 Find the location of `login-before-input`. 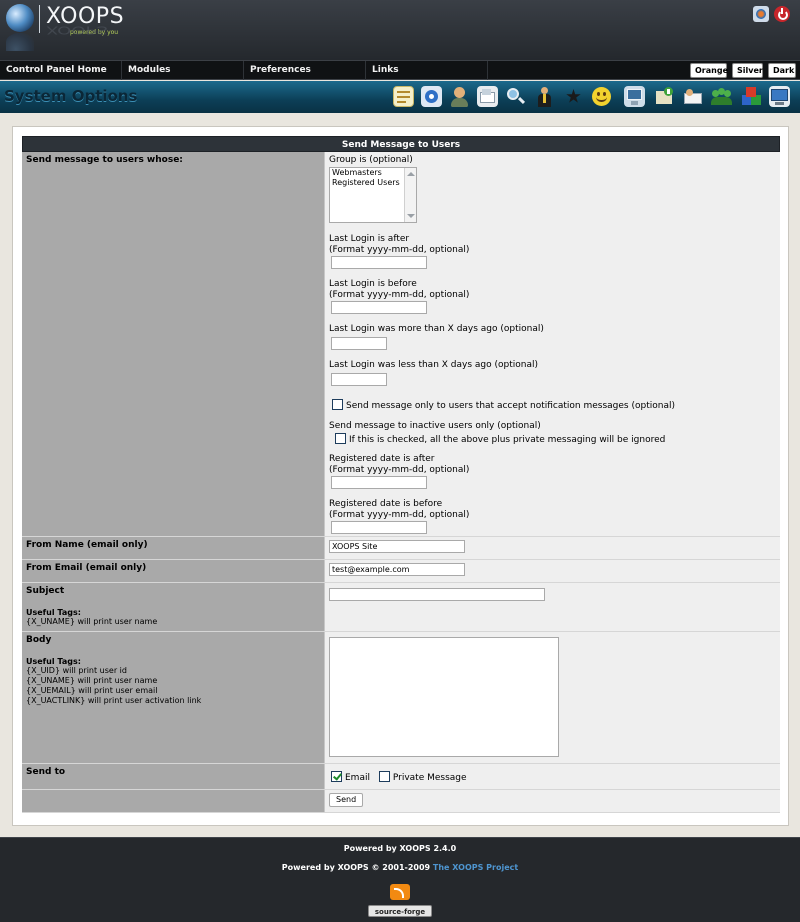

login-before-input is located at coordinates (379, 307).